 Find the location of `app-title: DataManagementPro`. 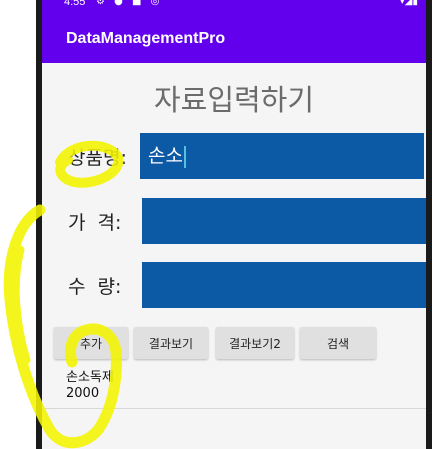

app-title: DataManagementPro is located at coordinates (146, 38).